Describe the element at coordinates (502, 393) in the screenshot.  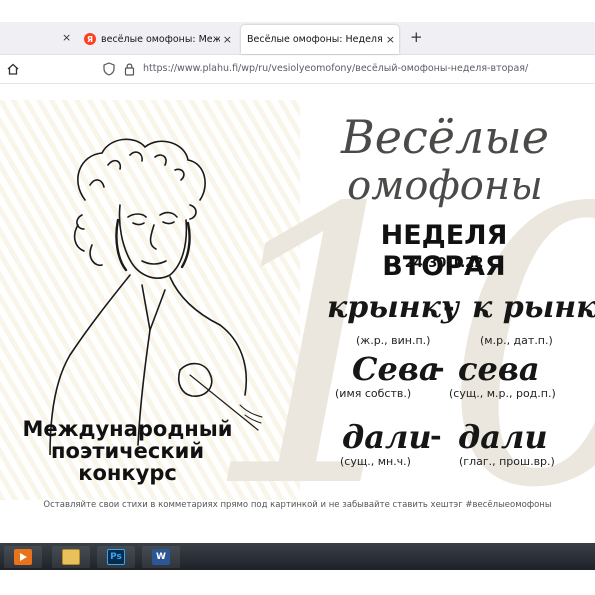
I see `grammar-note: (сущ., м.р., род.п.)` at that location.